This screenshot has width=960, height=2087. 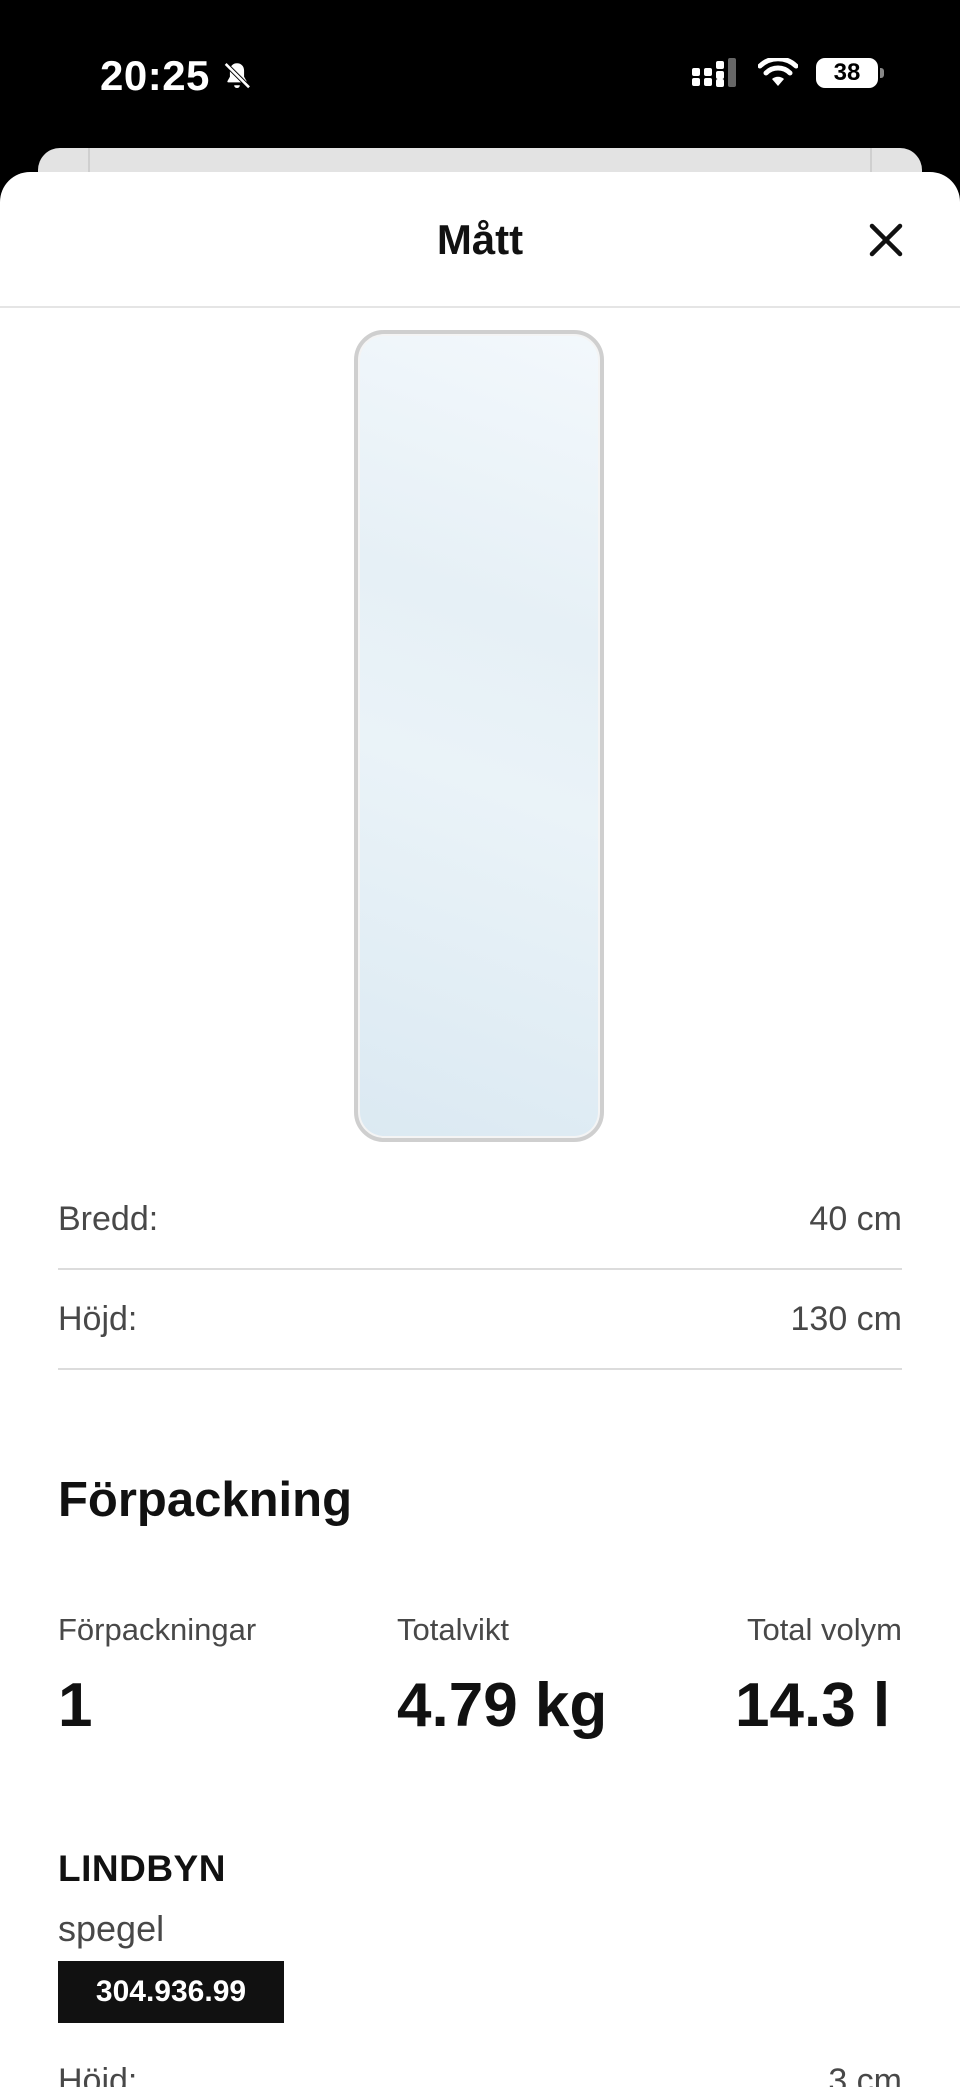 What do you see at coordinates (480, 2074) in the screenshot?
I see `package-dimension-row: Höjd: 3 cm` at bounding box center [480, 2074].